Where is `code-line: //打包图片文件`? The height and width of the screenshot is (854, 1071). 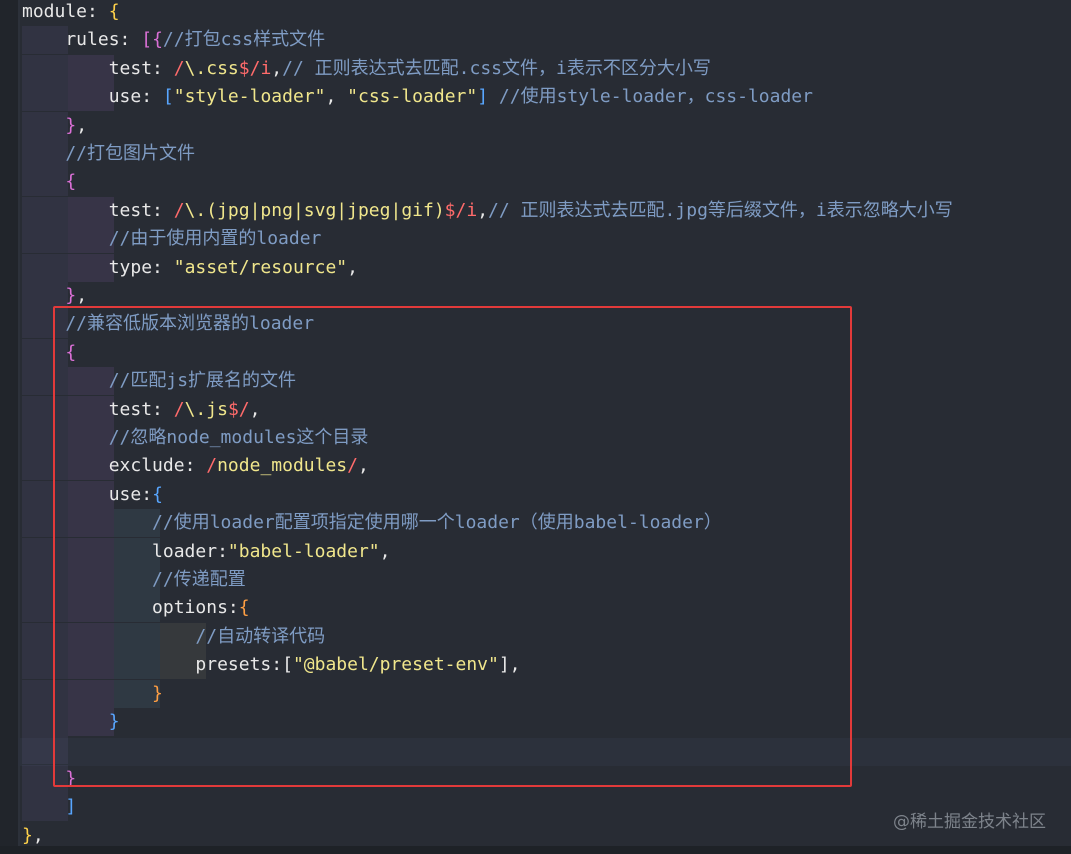
code-line: //打包图片文件 is located at coordinates (108, 154).